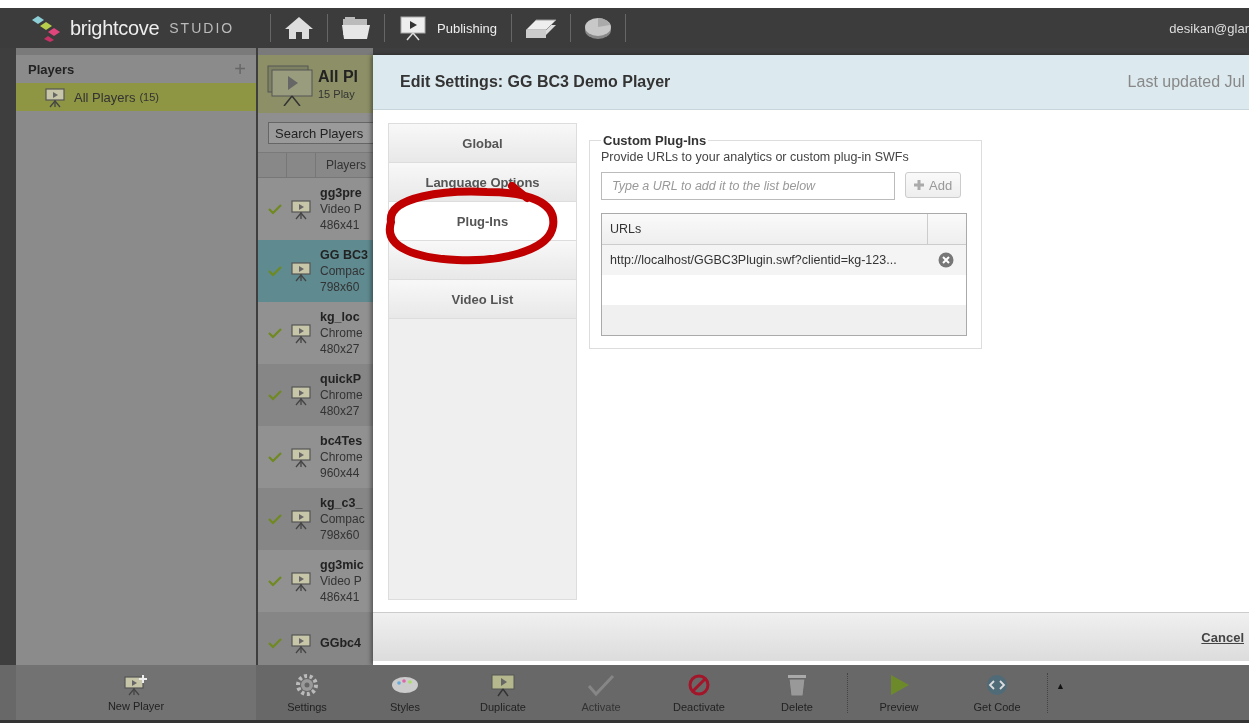  I want to click on player-name: GG BC3, so click(344, 255).